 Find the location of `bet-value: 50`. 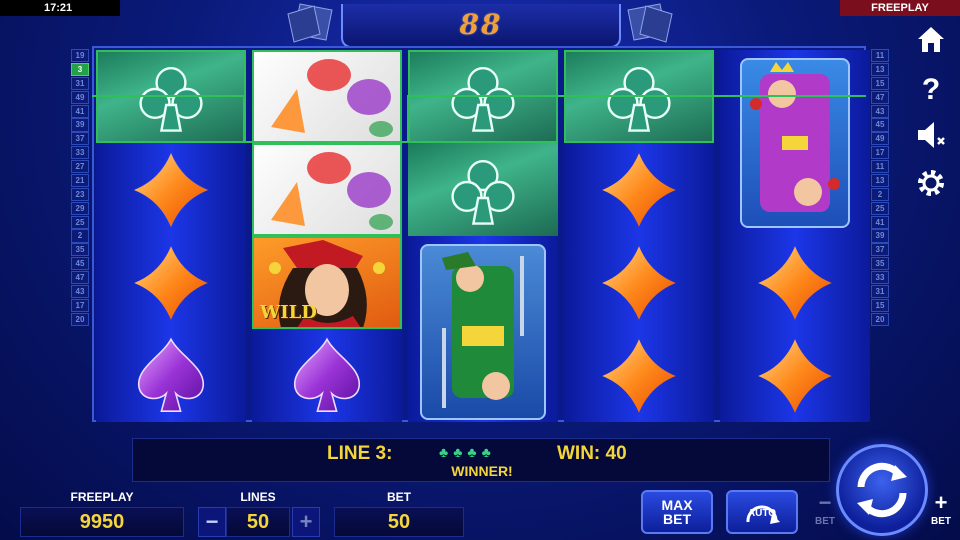

bet-value: 50 is located at coordinates (399, 522).